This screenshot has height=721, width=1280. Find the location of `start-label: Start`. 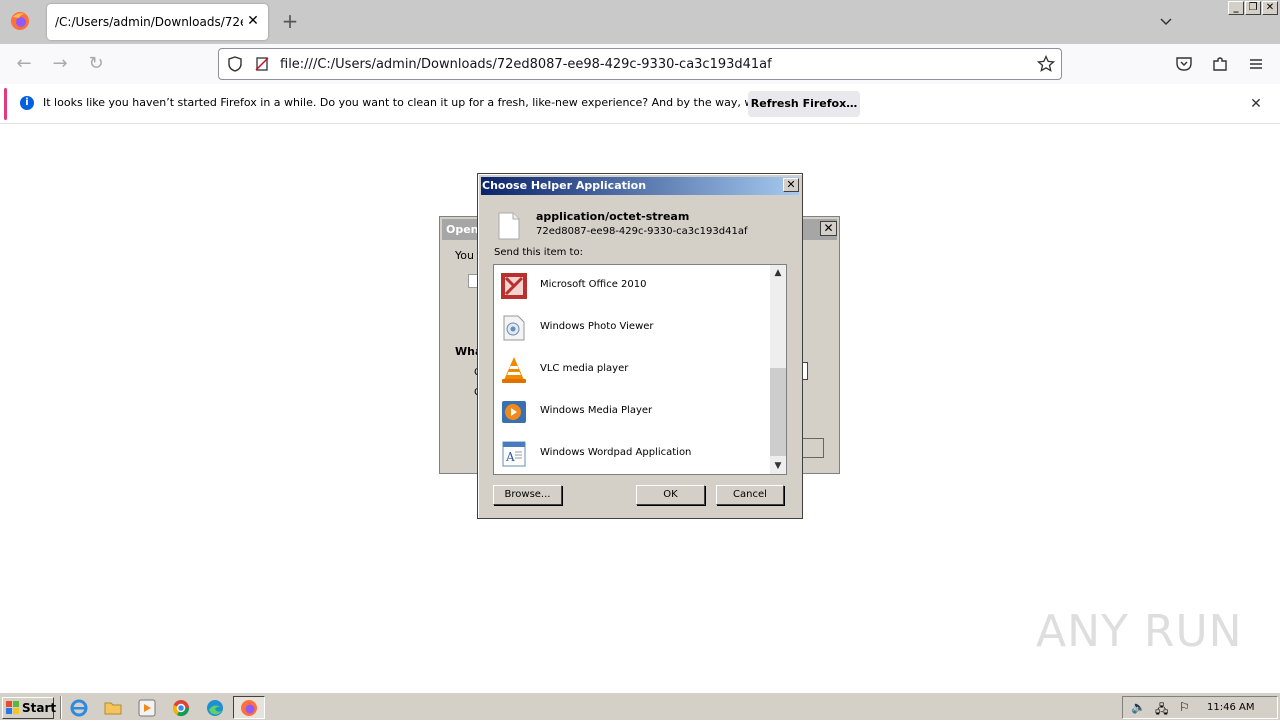

start-label: Start is located at coordinates (39, 708).